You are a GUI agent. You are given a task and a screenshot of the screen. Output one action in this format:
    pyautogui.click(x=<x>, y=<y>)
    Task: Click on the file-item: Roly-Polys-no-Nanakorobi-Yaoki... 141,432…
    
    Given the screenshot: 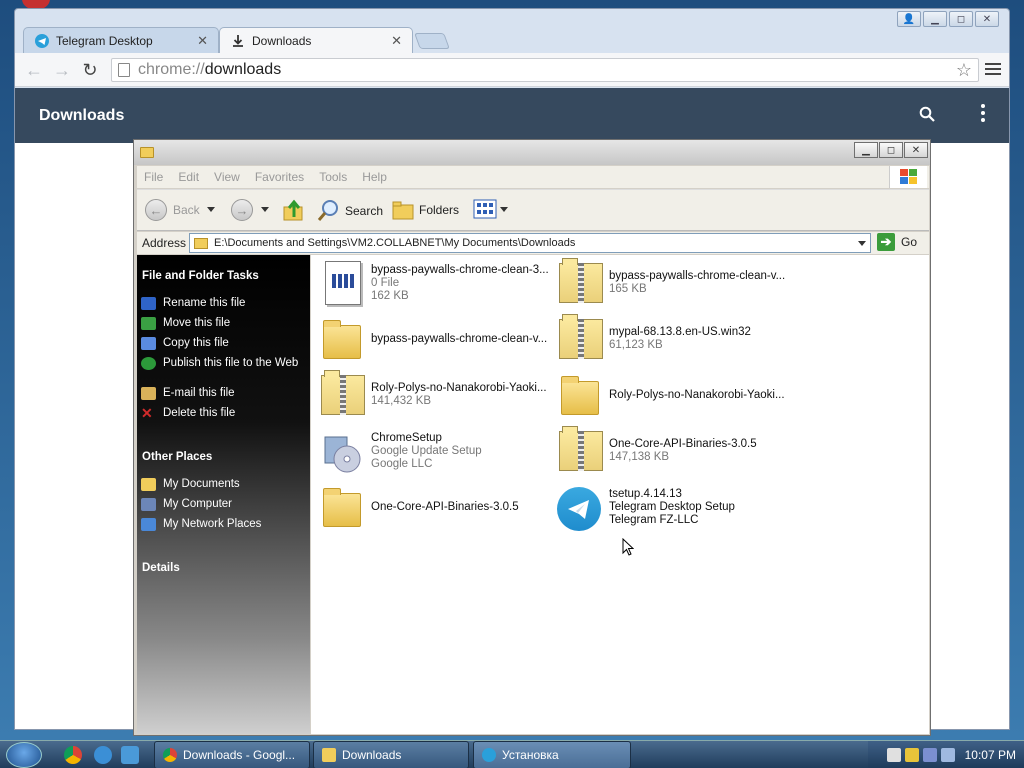 What is the action you would take?
    pyautogui.click(x=433, y=394)
    